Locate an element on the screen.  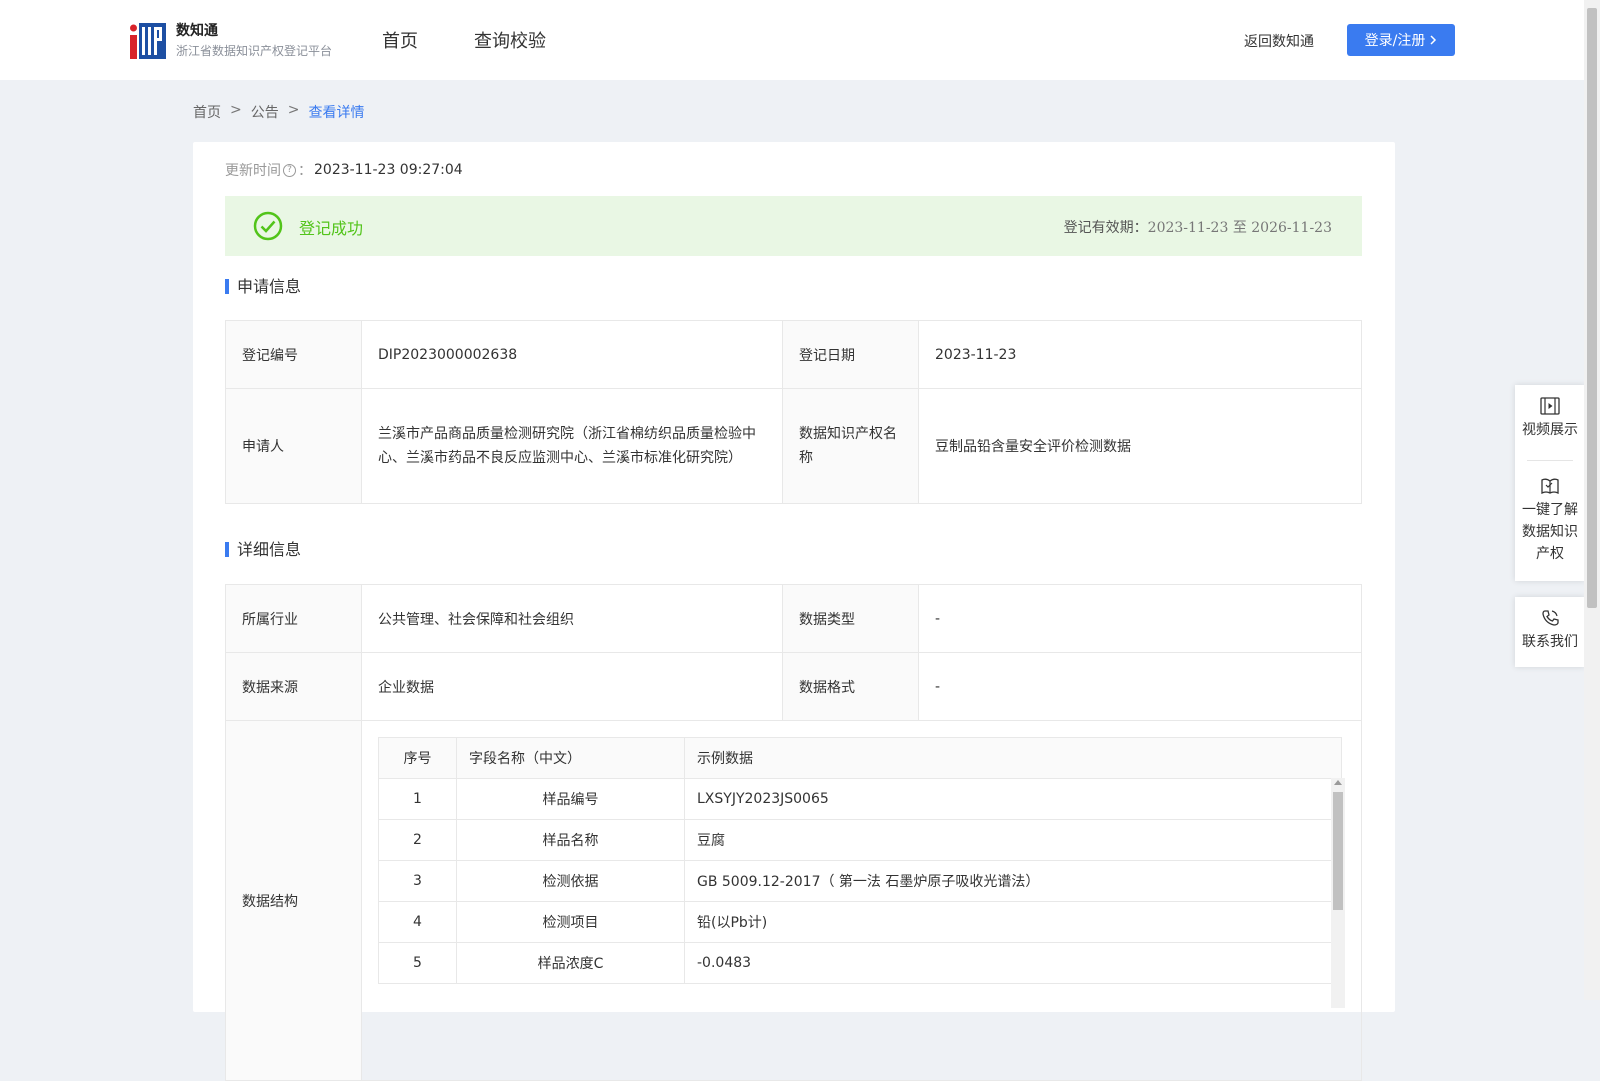
learn-data-ip-button: 一键了解数据知识产权 is located at coordinates (1550, 521).